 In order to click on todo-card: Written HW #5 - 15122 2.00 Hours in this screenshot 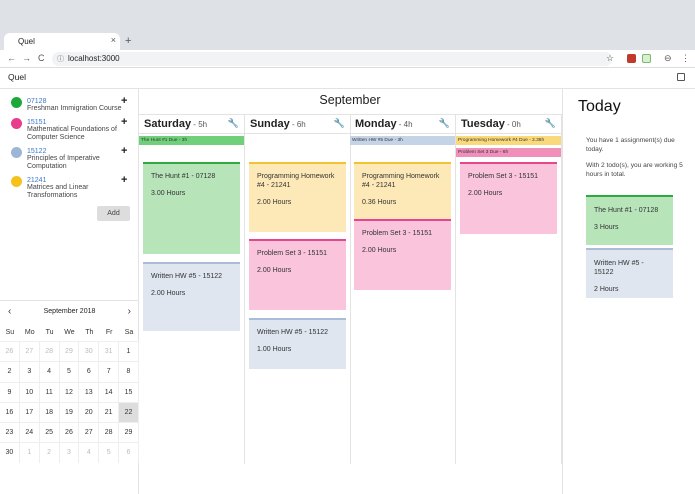, I will do `click(191, 296)`.